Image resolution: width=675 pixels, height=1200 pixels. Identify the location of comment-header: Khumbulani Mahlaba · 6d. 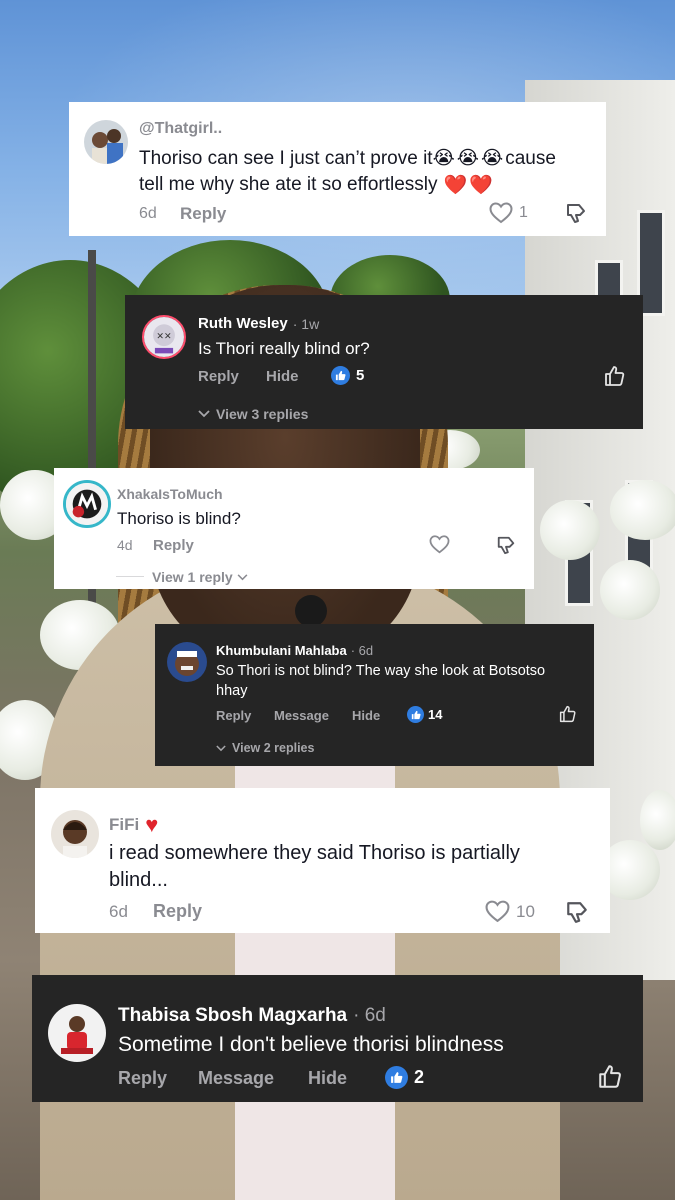
(294, 650).